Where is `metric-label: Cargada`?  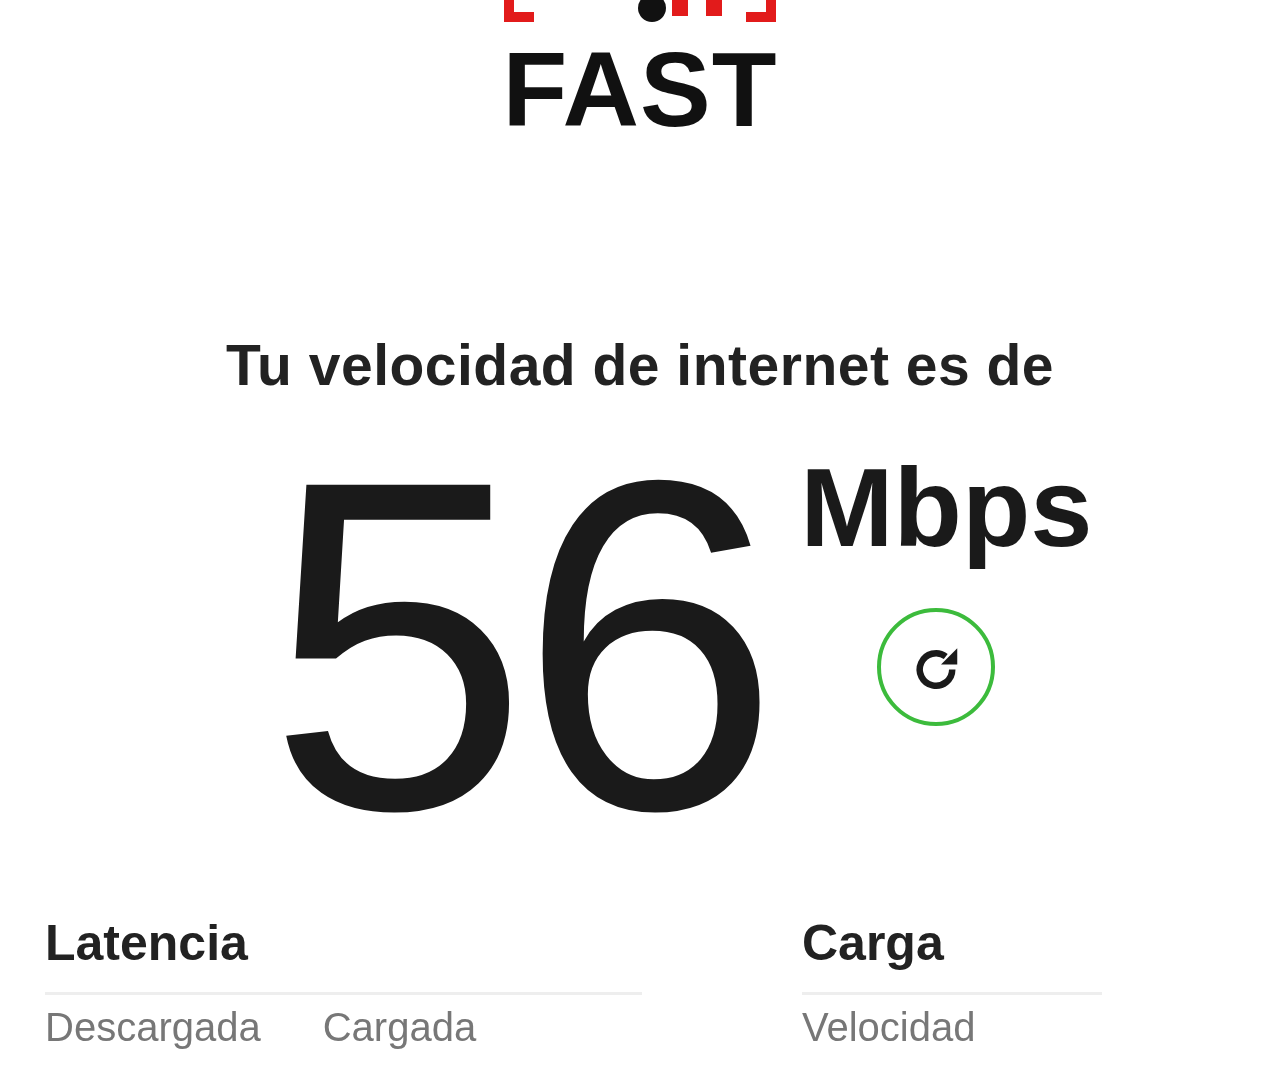
metric-label: Cargada is located at coordinates (399, 1027).